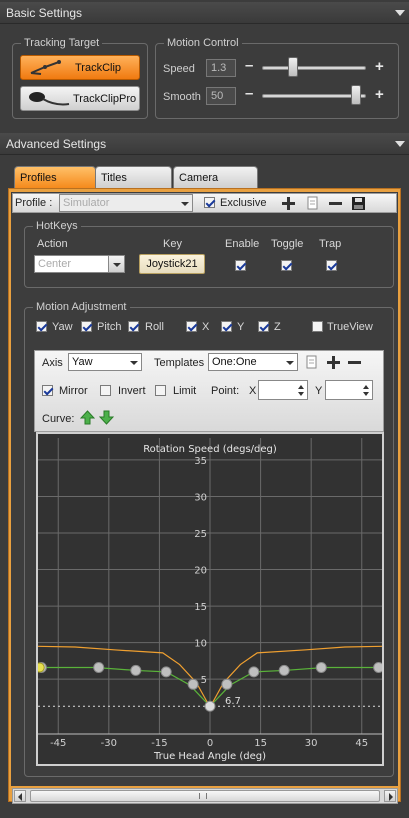 The image size is (409, 818). I want to click on x-axis-label: True Head Angle (deg), so click(209, 756).